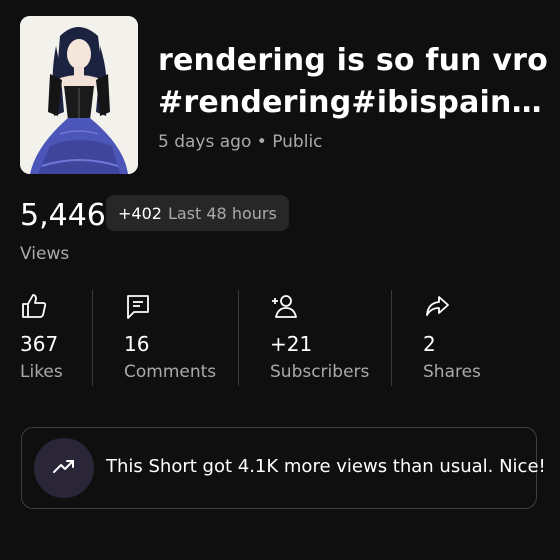  Describe the element at coordinates (291, 344) in the screenshot. I see `subscribers-count: +21` at that location.